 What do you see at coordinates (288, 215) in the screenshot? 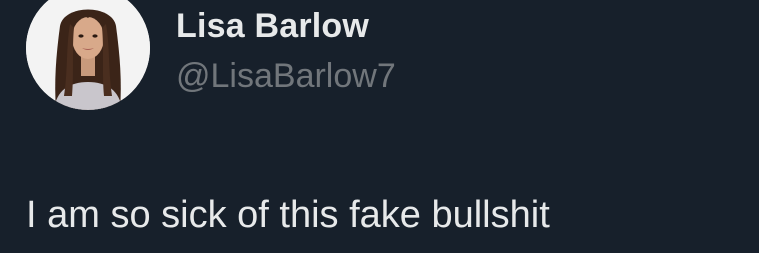
I see `tweet-text: I am so sick of this fake bullshit` at bounding box center [288, 215].